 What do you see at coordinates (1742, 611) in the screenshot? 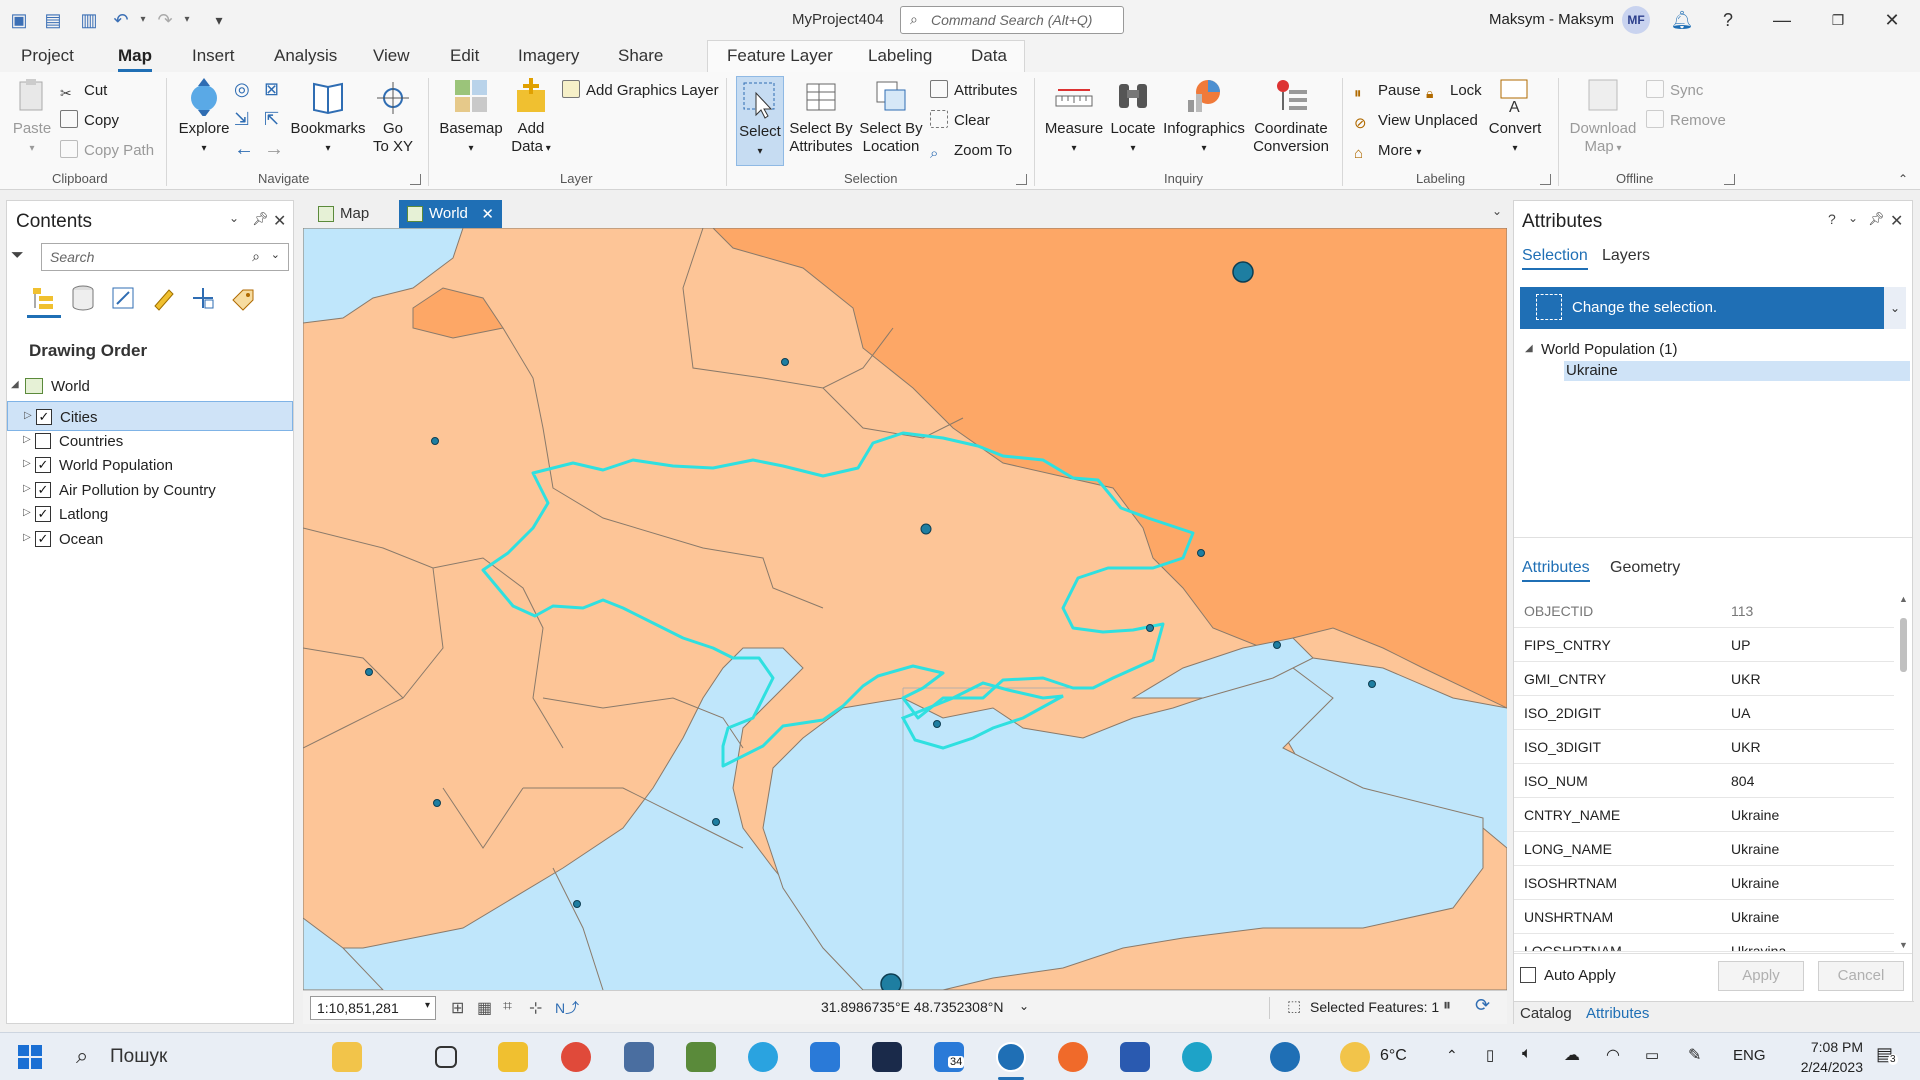
I see `field-value: 113` at bounding box center [1742, 611].